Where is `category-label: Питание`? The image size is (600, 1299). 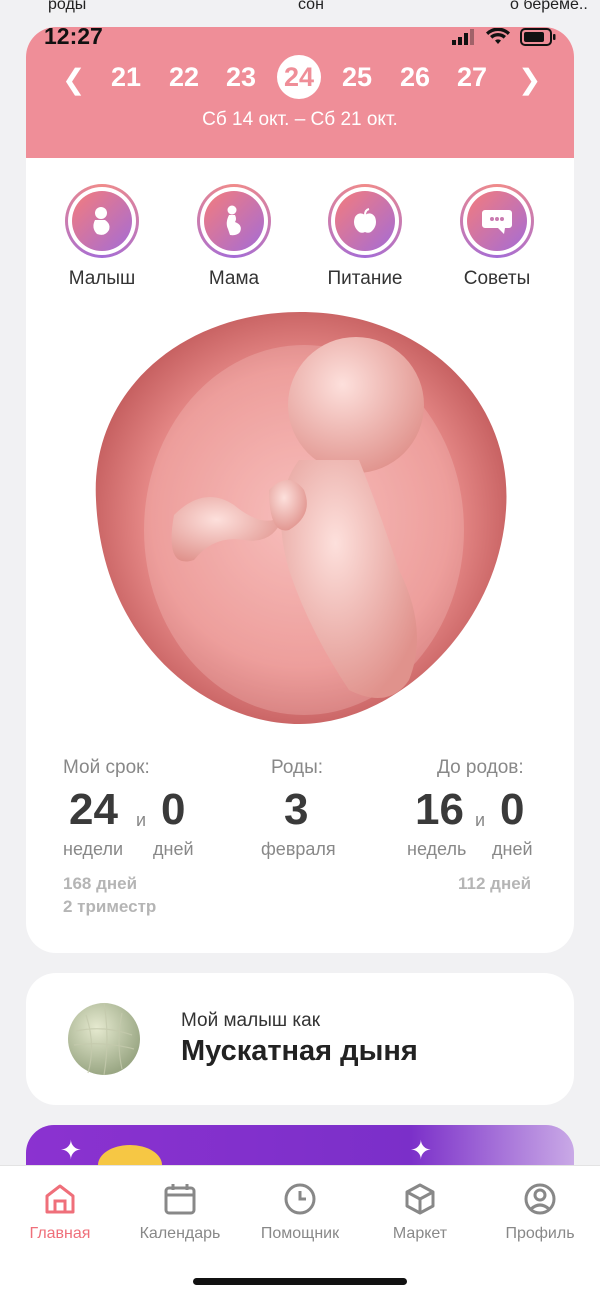
category-label: Питание is located at coordinates (365, 278).